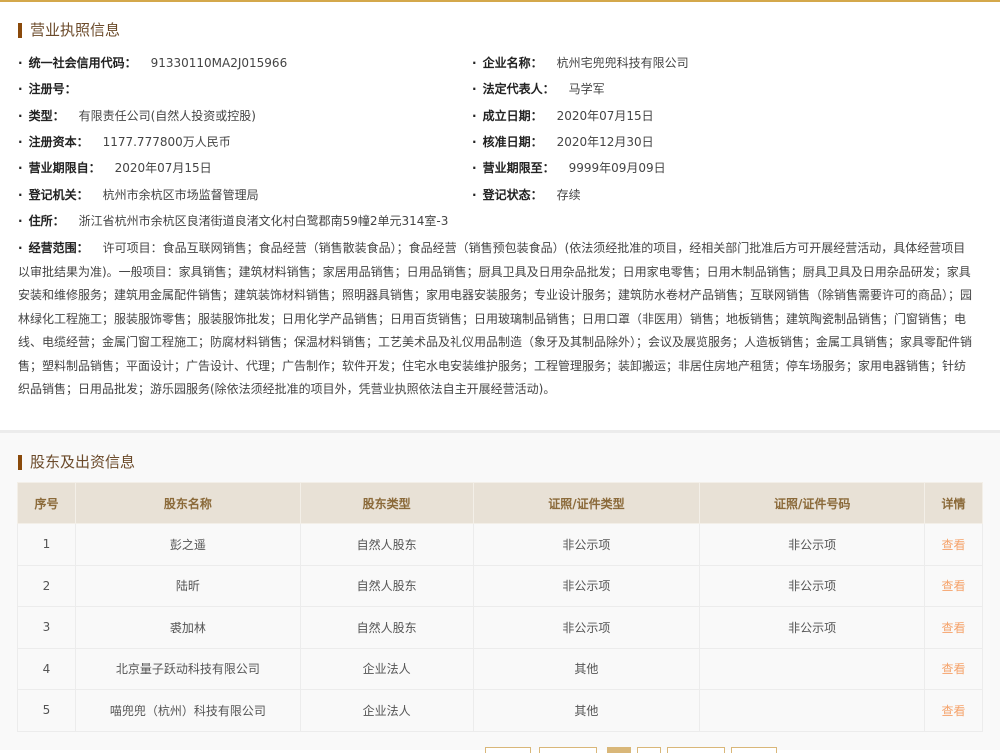 The image size is (1000, 753). What do you see at coordinates (500, 1) in the screenshot?
I see `top-border` at bounding box center [500, 1].